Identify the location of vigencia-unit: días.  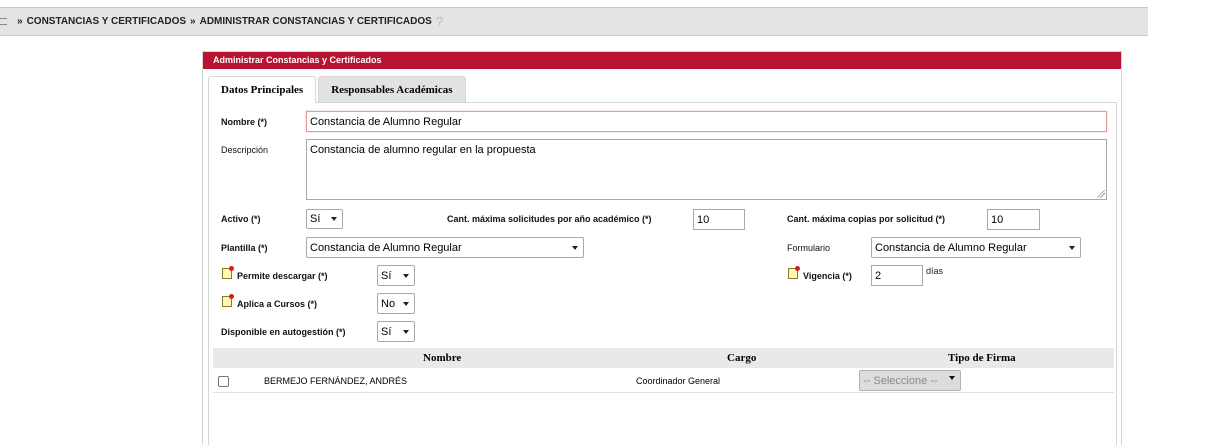
(935, 271).